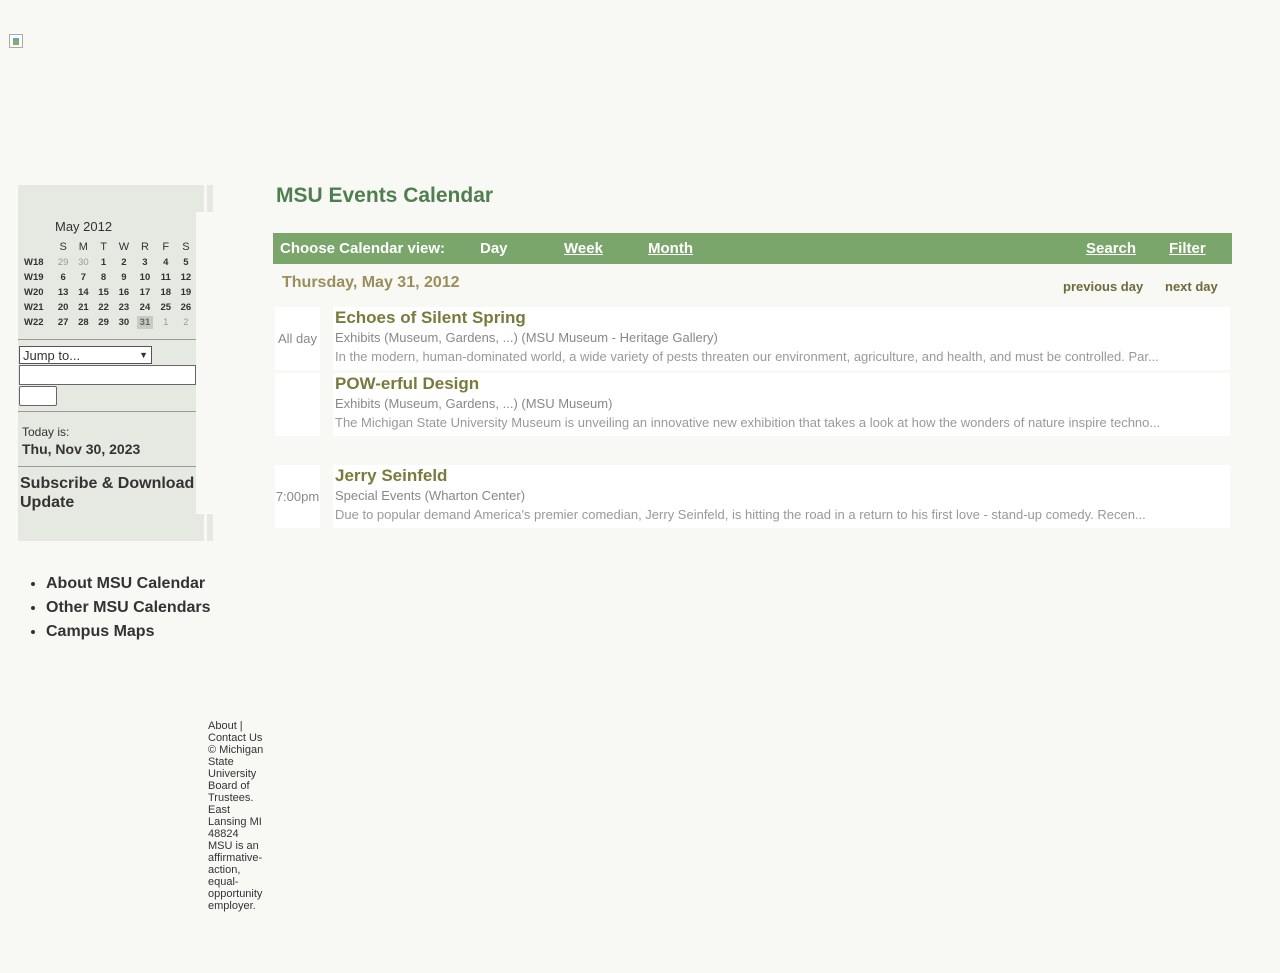 Image resolution: width=1280 pixels, height=973 pixels. What do you see at coordinates (46, 432) in the screenshot?
I see `today-label: Today is:` at bounding box center [46, 432].